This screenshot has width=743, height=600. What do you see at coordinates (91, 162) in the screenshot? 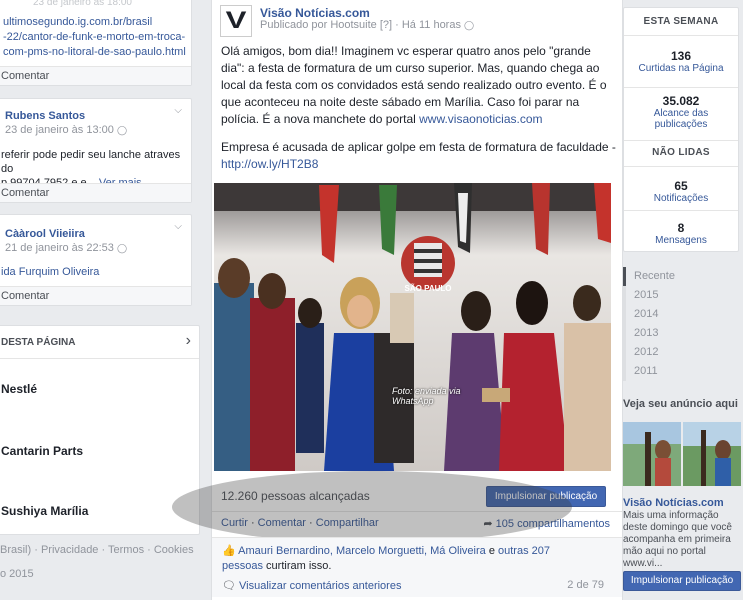
I see `post-text: referir pode pedir seu lanche atraves do` at bounding box center [91, 162].